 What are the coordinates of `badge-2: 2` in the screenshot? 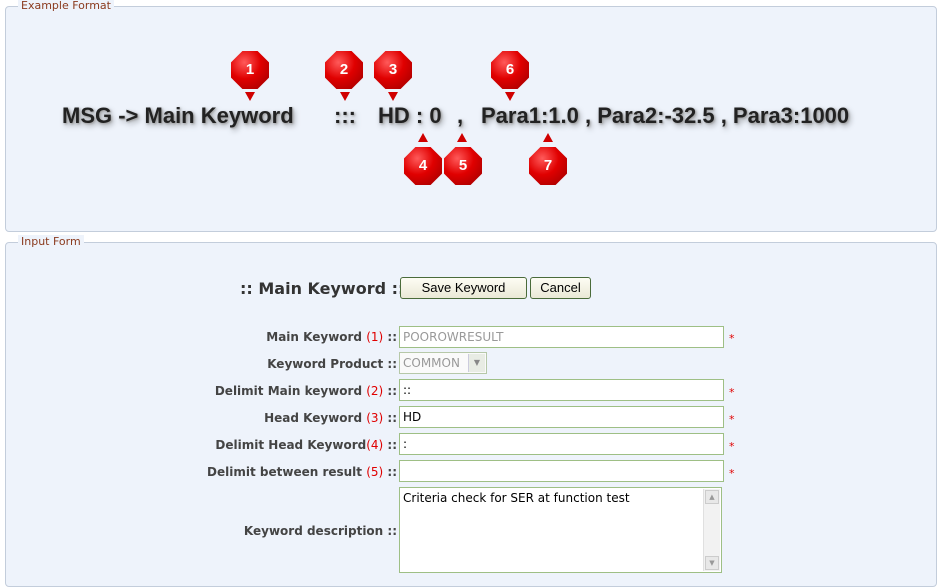 It's located at (344, 70).